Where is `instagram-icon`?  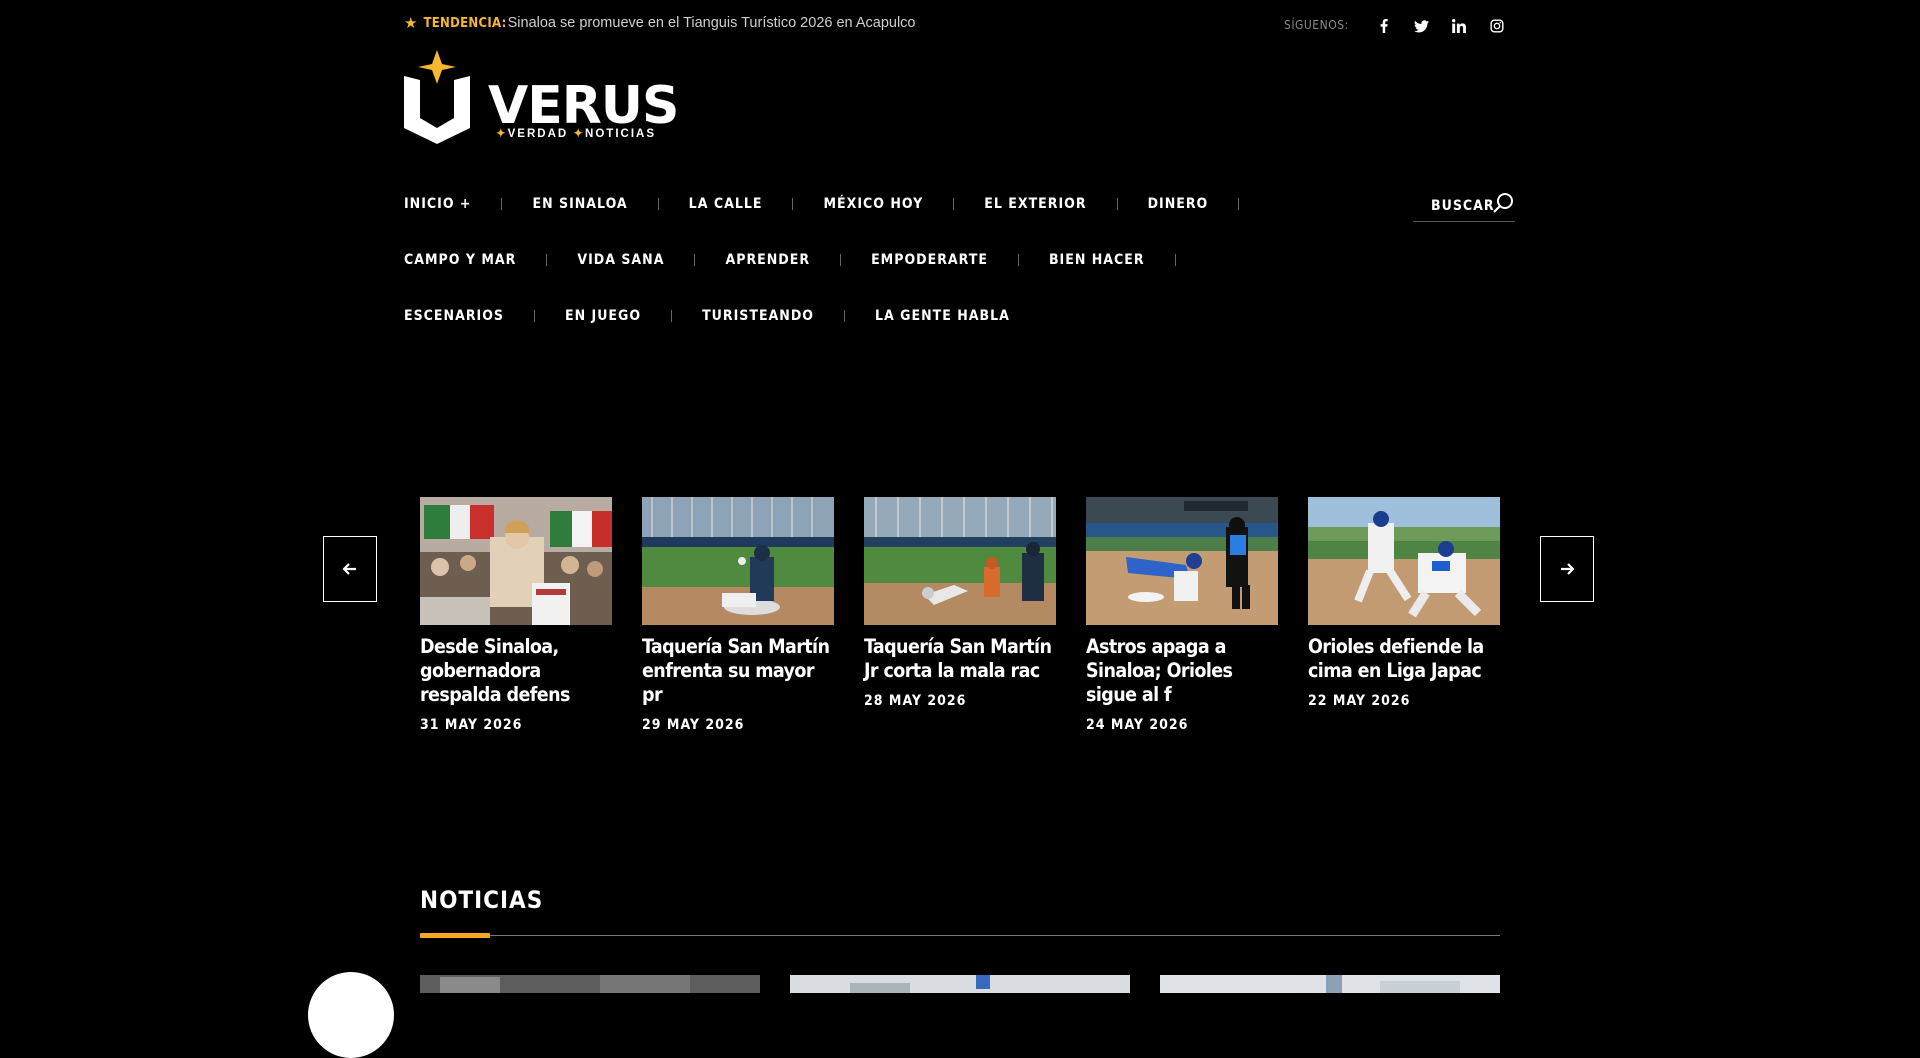 instagram-icon is located at coordinates (1497, 26).